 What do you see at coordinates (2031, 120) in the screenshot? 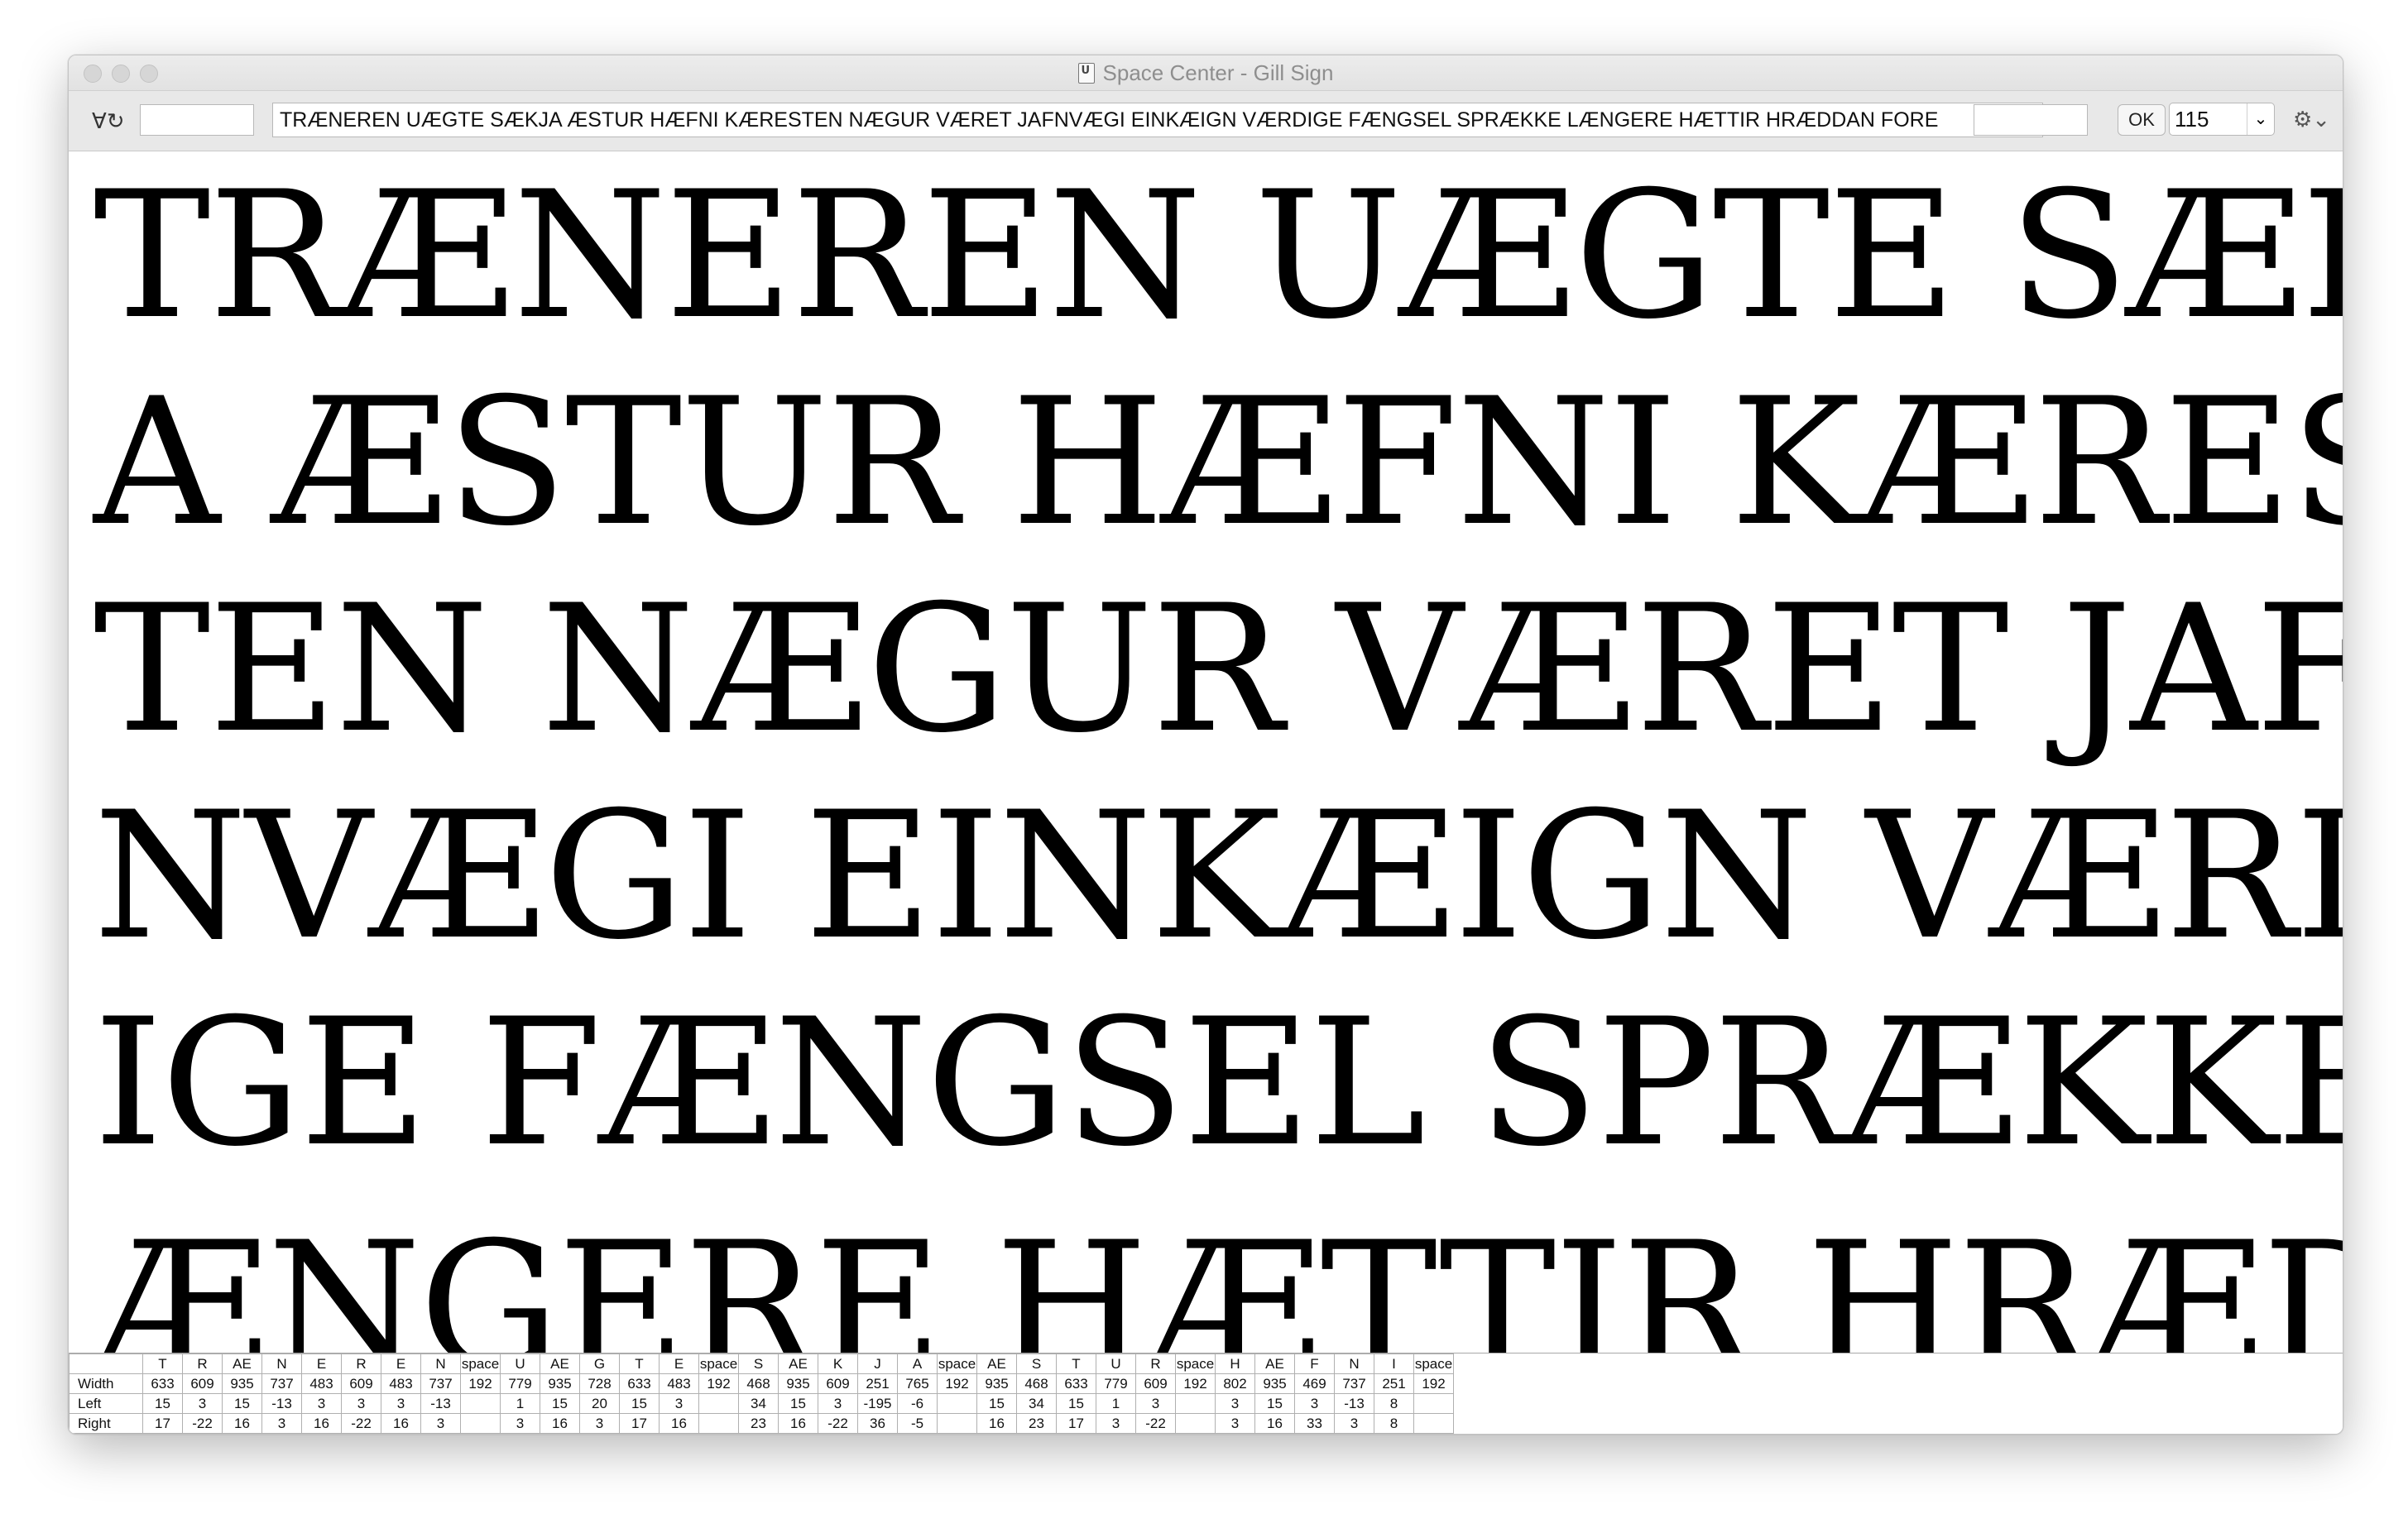
I see `post-text-input` at bounding box center [2031, 120].